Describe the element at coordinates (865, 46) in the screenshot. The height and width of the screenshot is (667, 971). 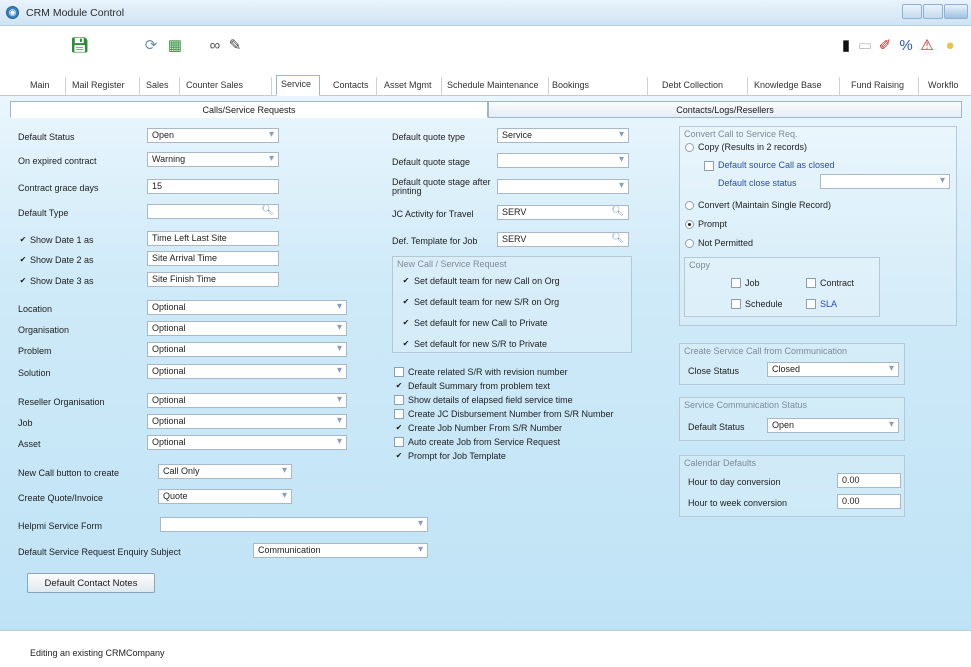
I see `note-icon: ▭` at that location.